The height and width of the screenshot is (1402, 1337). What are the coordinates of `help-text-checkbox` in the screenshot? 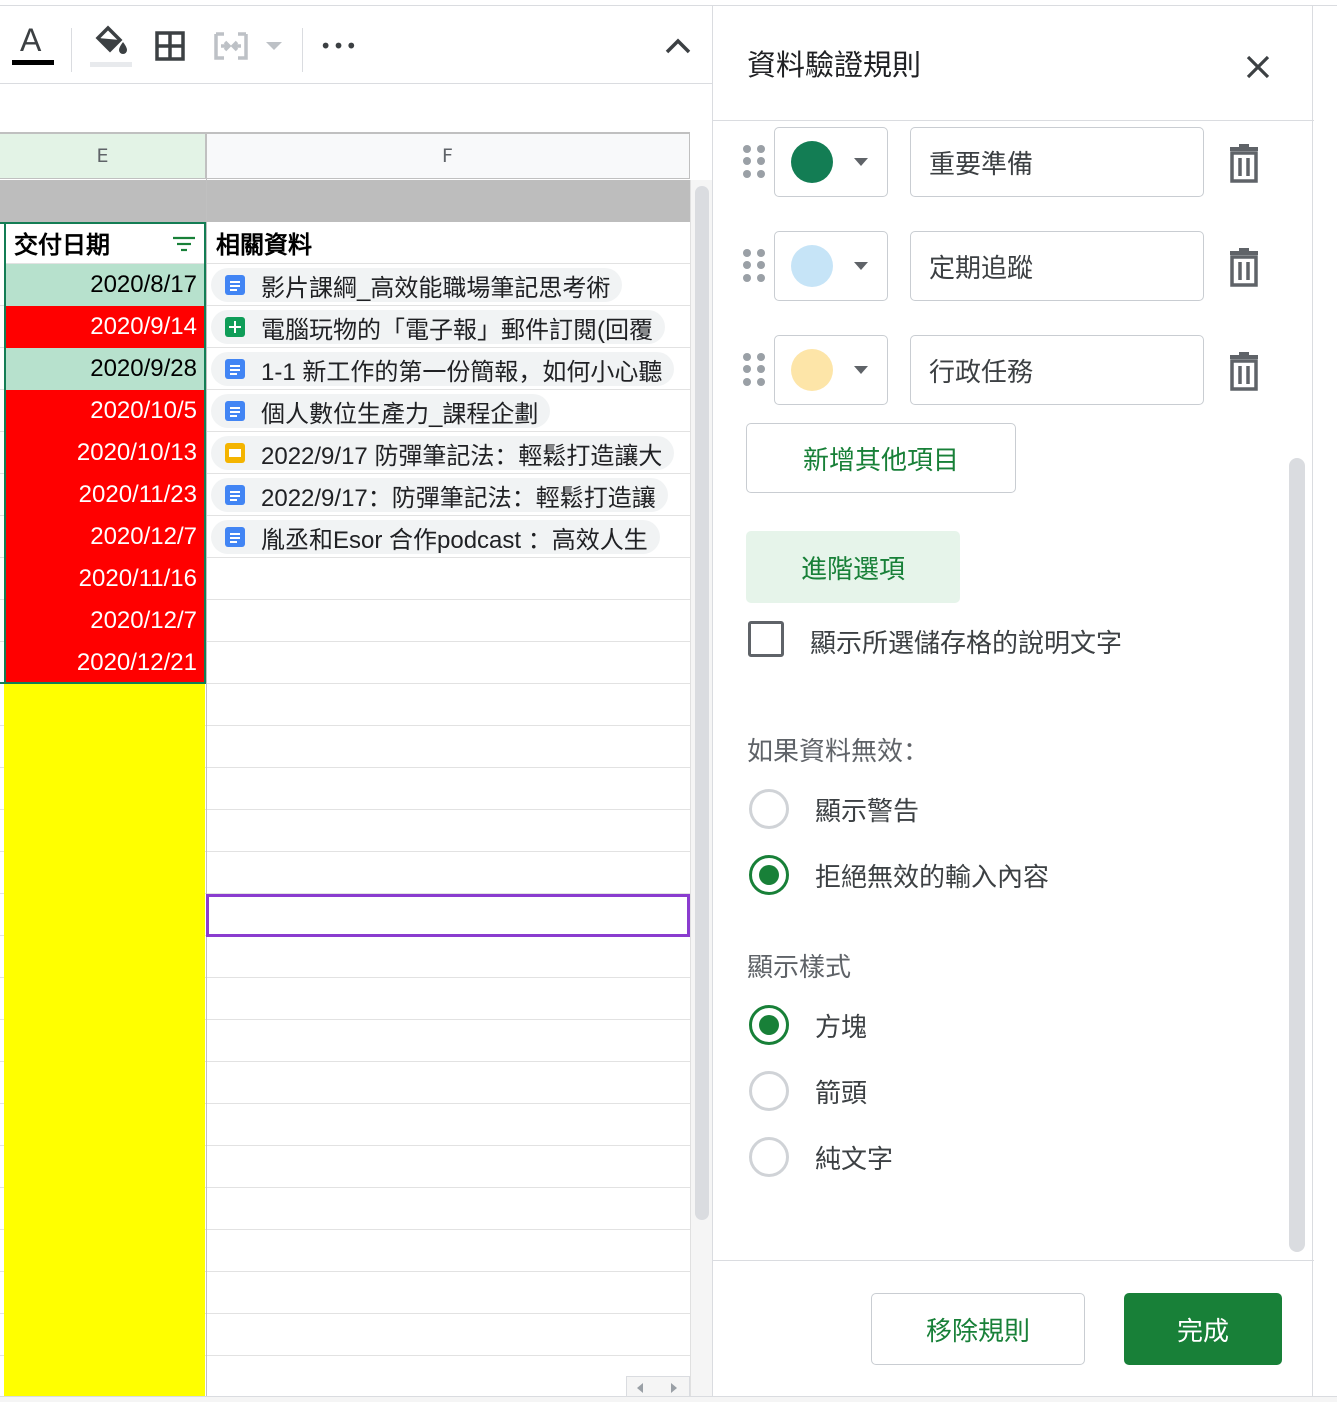 It's located at (766, 639).